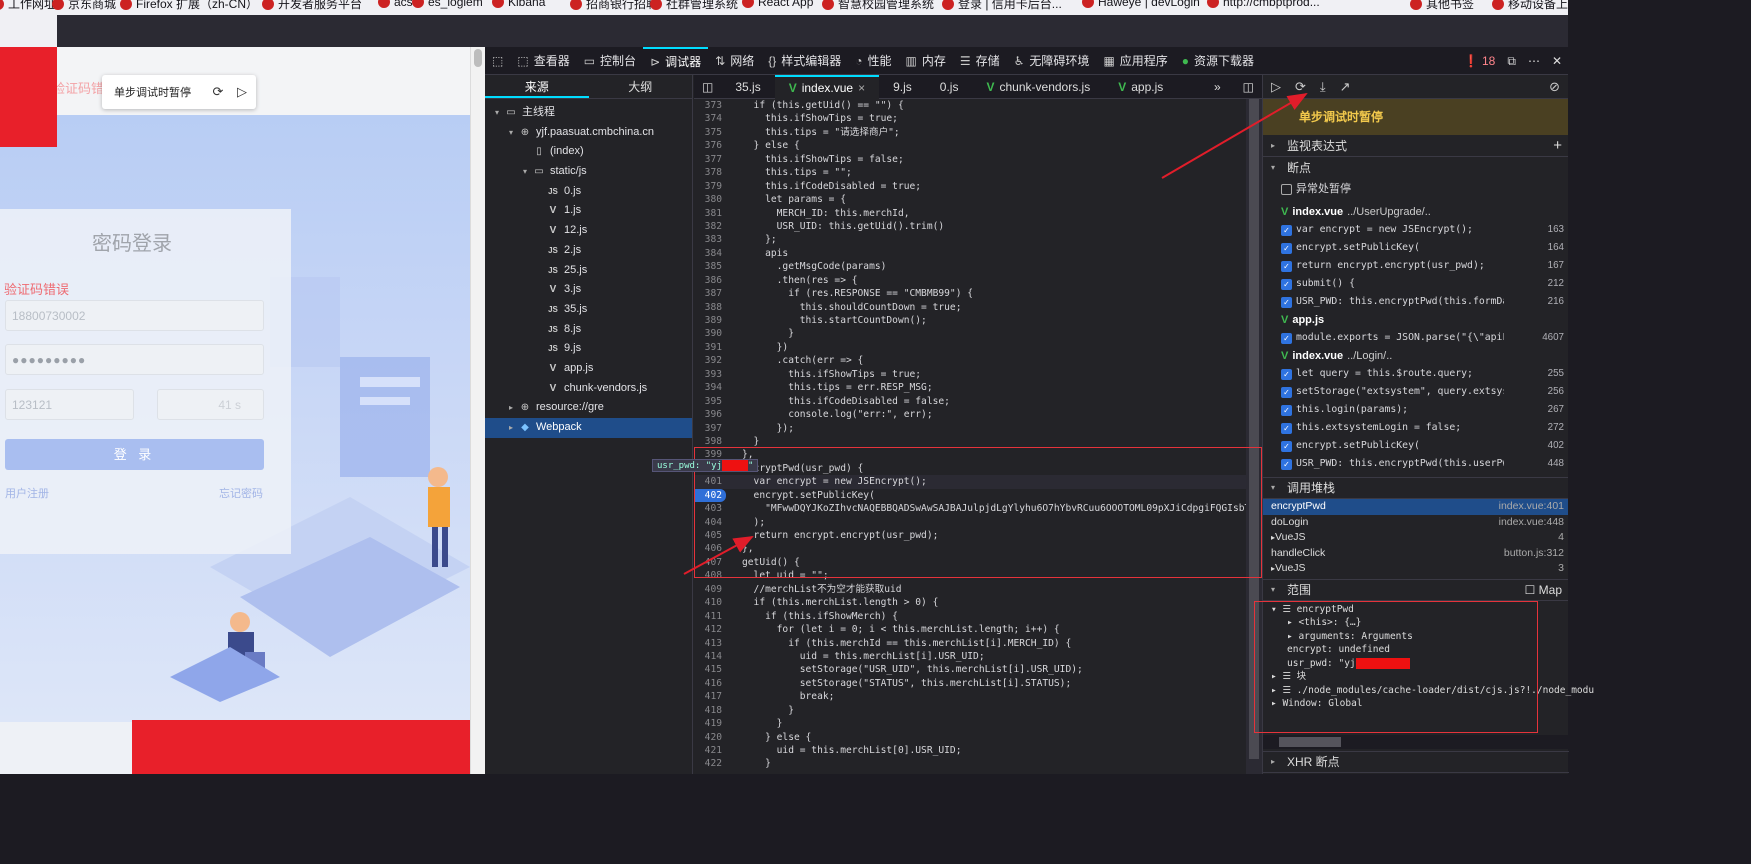  Describe the element at coordinates (734, 61) in the screenshot. I see `tab-network: ⇅ 网络` at that location.